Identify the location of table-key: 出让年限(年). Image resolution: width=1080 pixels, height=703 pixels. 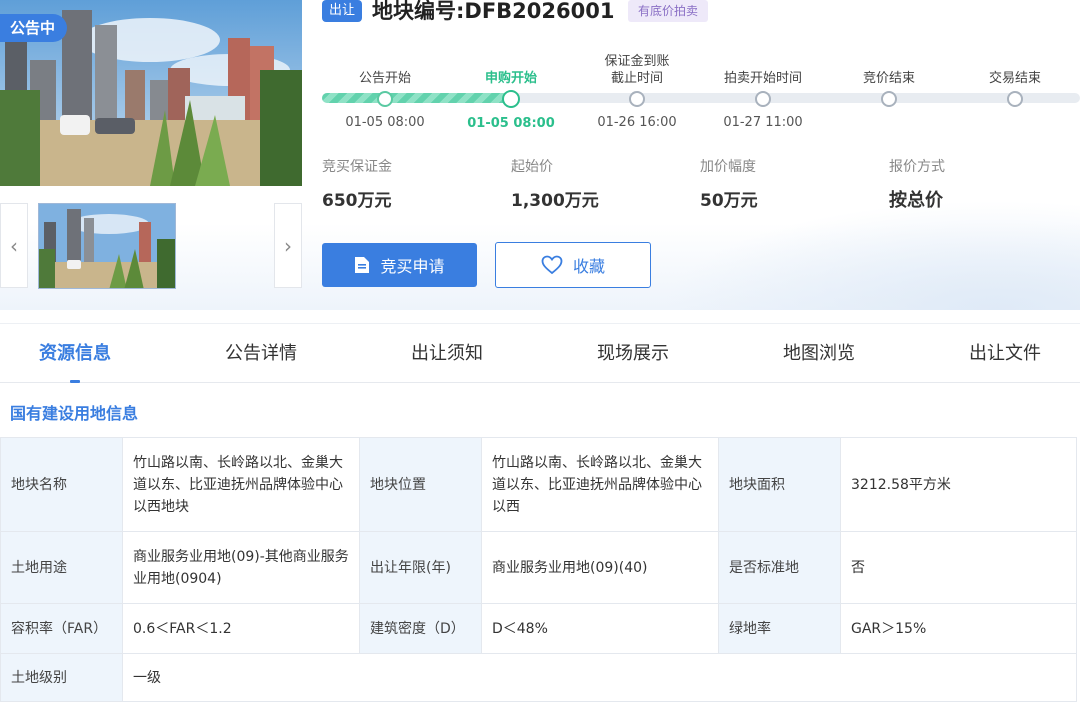
(420, 567).